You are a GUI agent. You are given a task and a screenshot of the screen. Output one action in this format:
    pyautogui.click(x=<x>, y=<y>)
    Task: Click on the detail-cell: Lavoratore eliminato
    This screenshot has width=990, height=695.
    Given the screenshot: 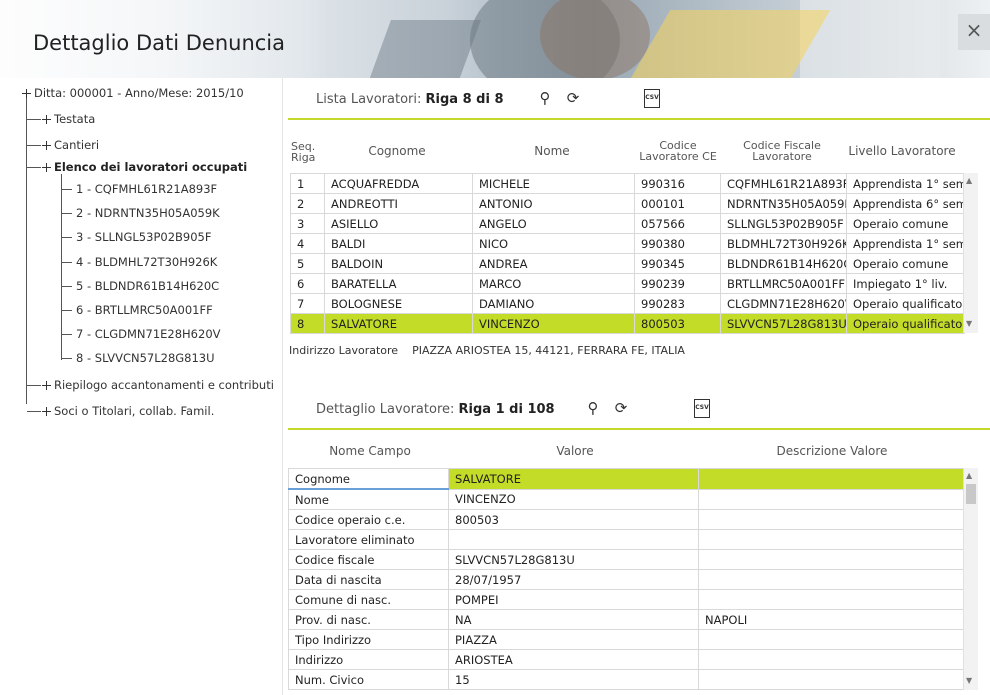 What is the action you would take?
    pyautogui.click(x=368, y=539)
    